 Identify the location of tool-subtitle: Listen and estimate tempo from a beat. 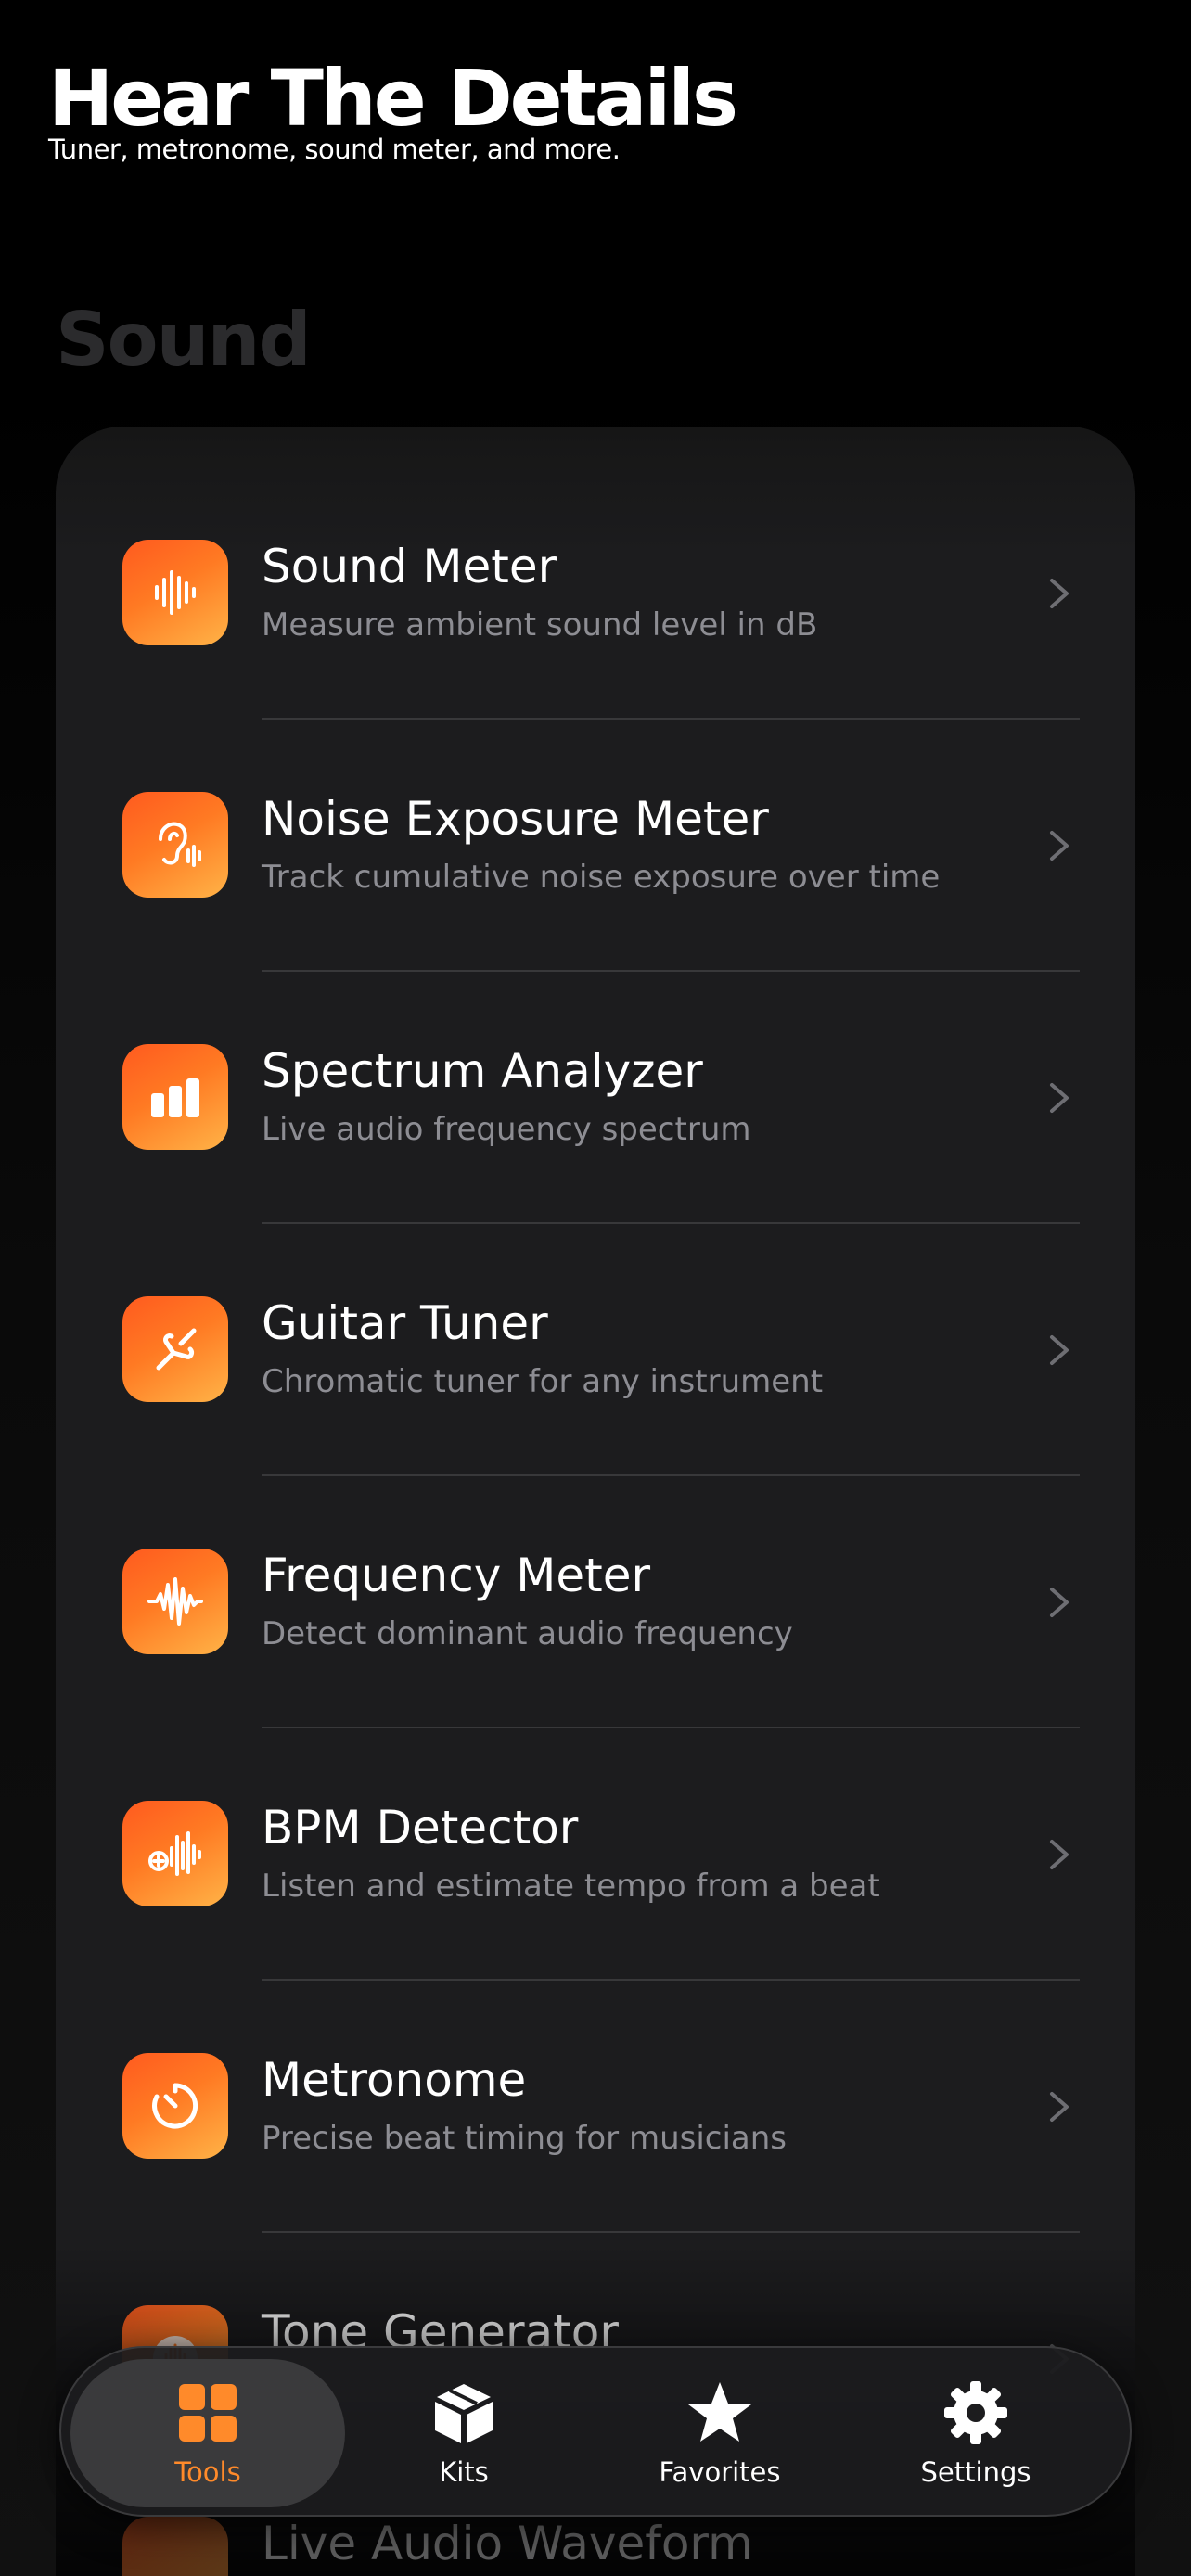
(571, 1887).